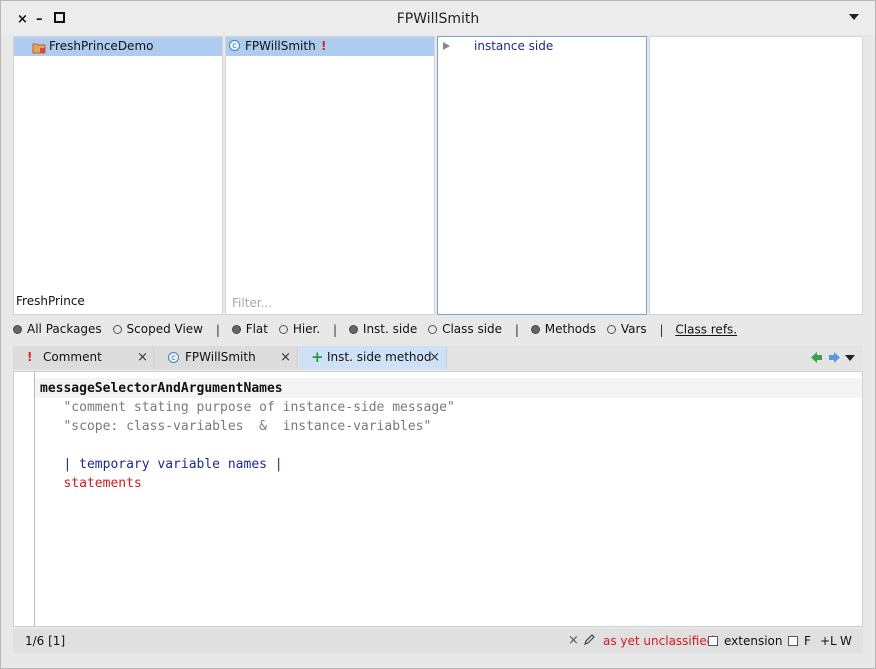 The width and height of the screenshot is (876, 669). What do you see at coordinates (91, 483) in the screenshot?
I see `statements: statements` at bounding box center [91, 483].